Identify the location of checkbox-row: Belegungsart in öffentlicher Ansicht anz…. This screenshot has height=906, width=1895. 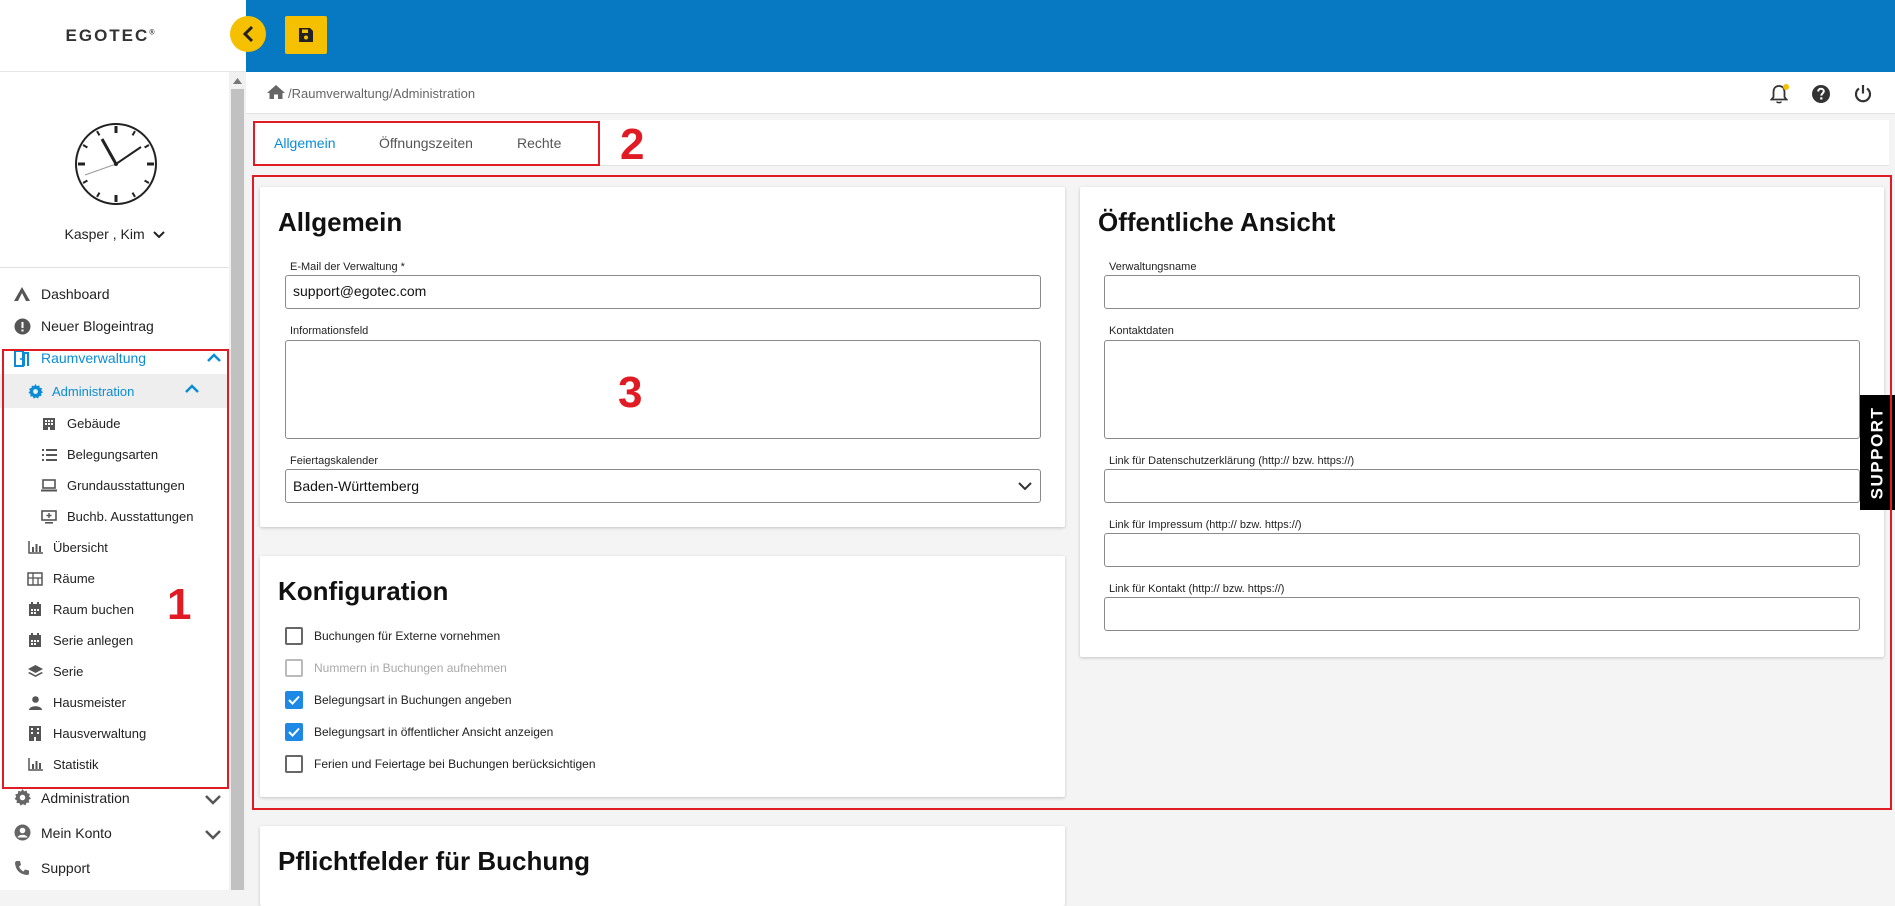
(419, 732).